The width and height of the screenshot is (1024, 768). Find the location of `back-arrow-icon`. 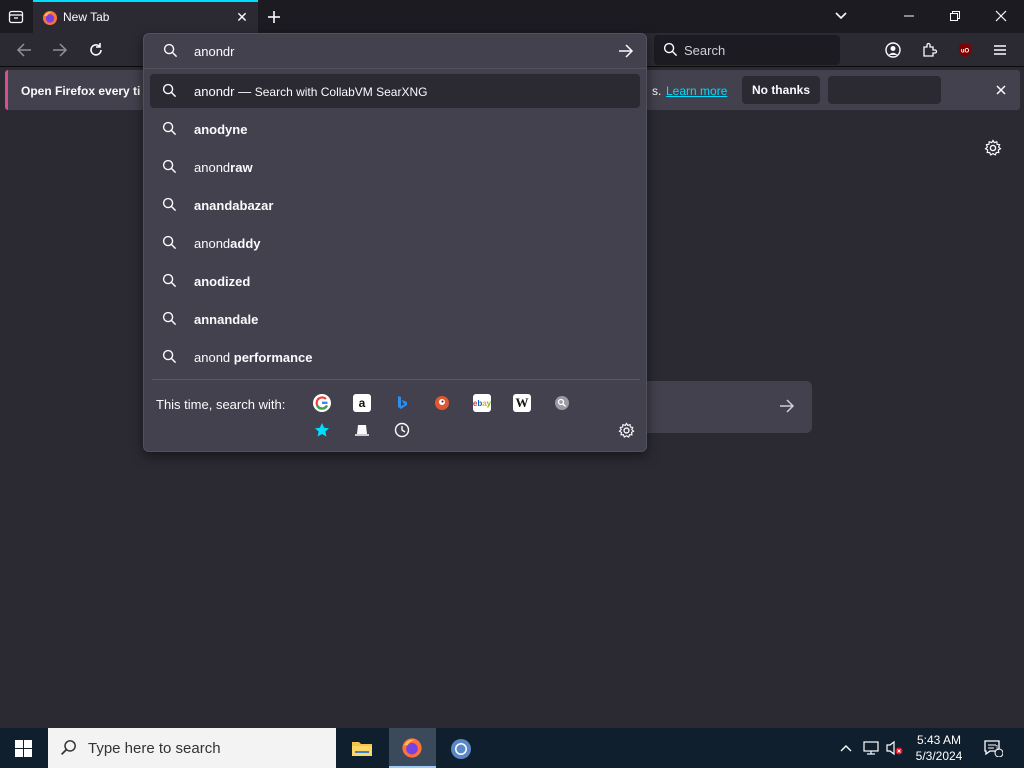

back-arrow-icon is located at coordinates (24, 50).